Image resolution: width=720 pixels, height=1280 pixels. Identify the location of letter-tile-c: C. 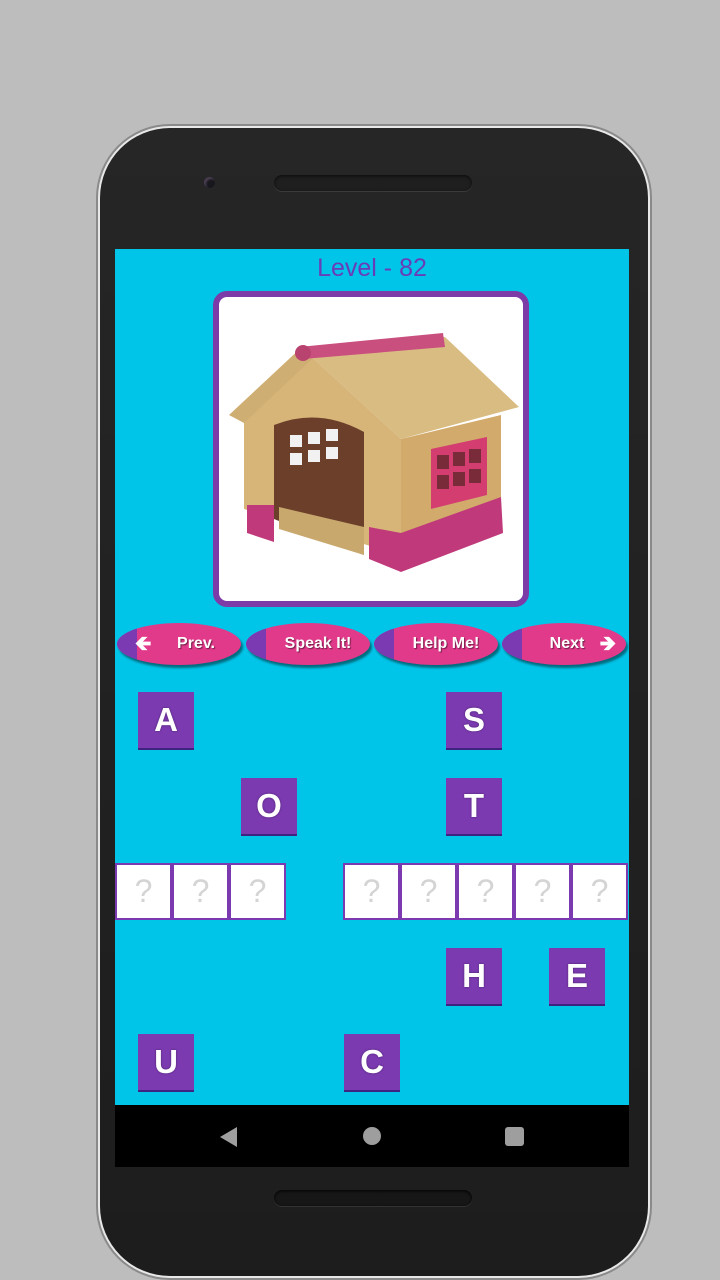
(372, 1062).